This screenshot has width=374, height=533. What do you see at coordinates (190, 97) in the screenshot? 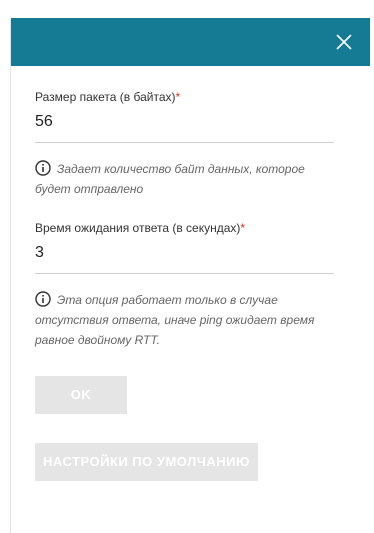
I see `packet-size-label: Размер пакета (в байтах)*` at bounding box center [190, 97].